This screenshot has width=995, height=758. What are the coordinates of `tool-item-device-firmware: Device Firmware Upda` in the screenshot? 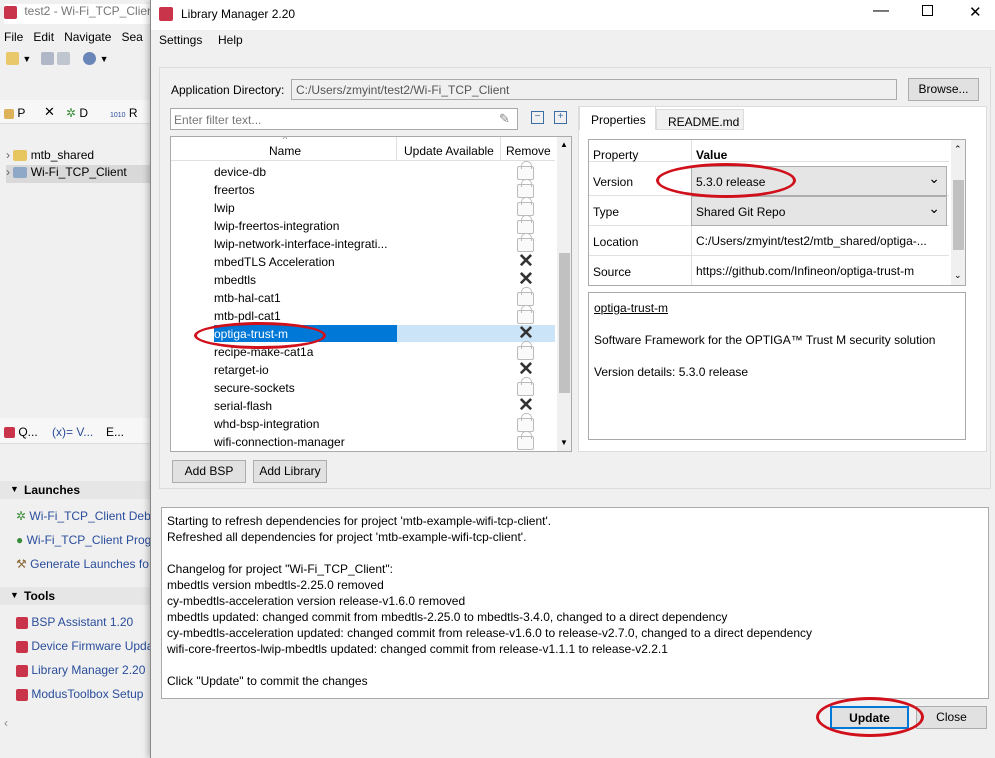 It's located at (84, 646).